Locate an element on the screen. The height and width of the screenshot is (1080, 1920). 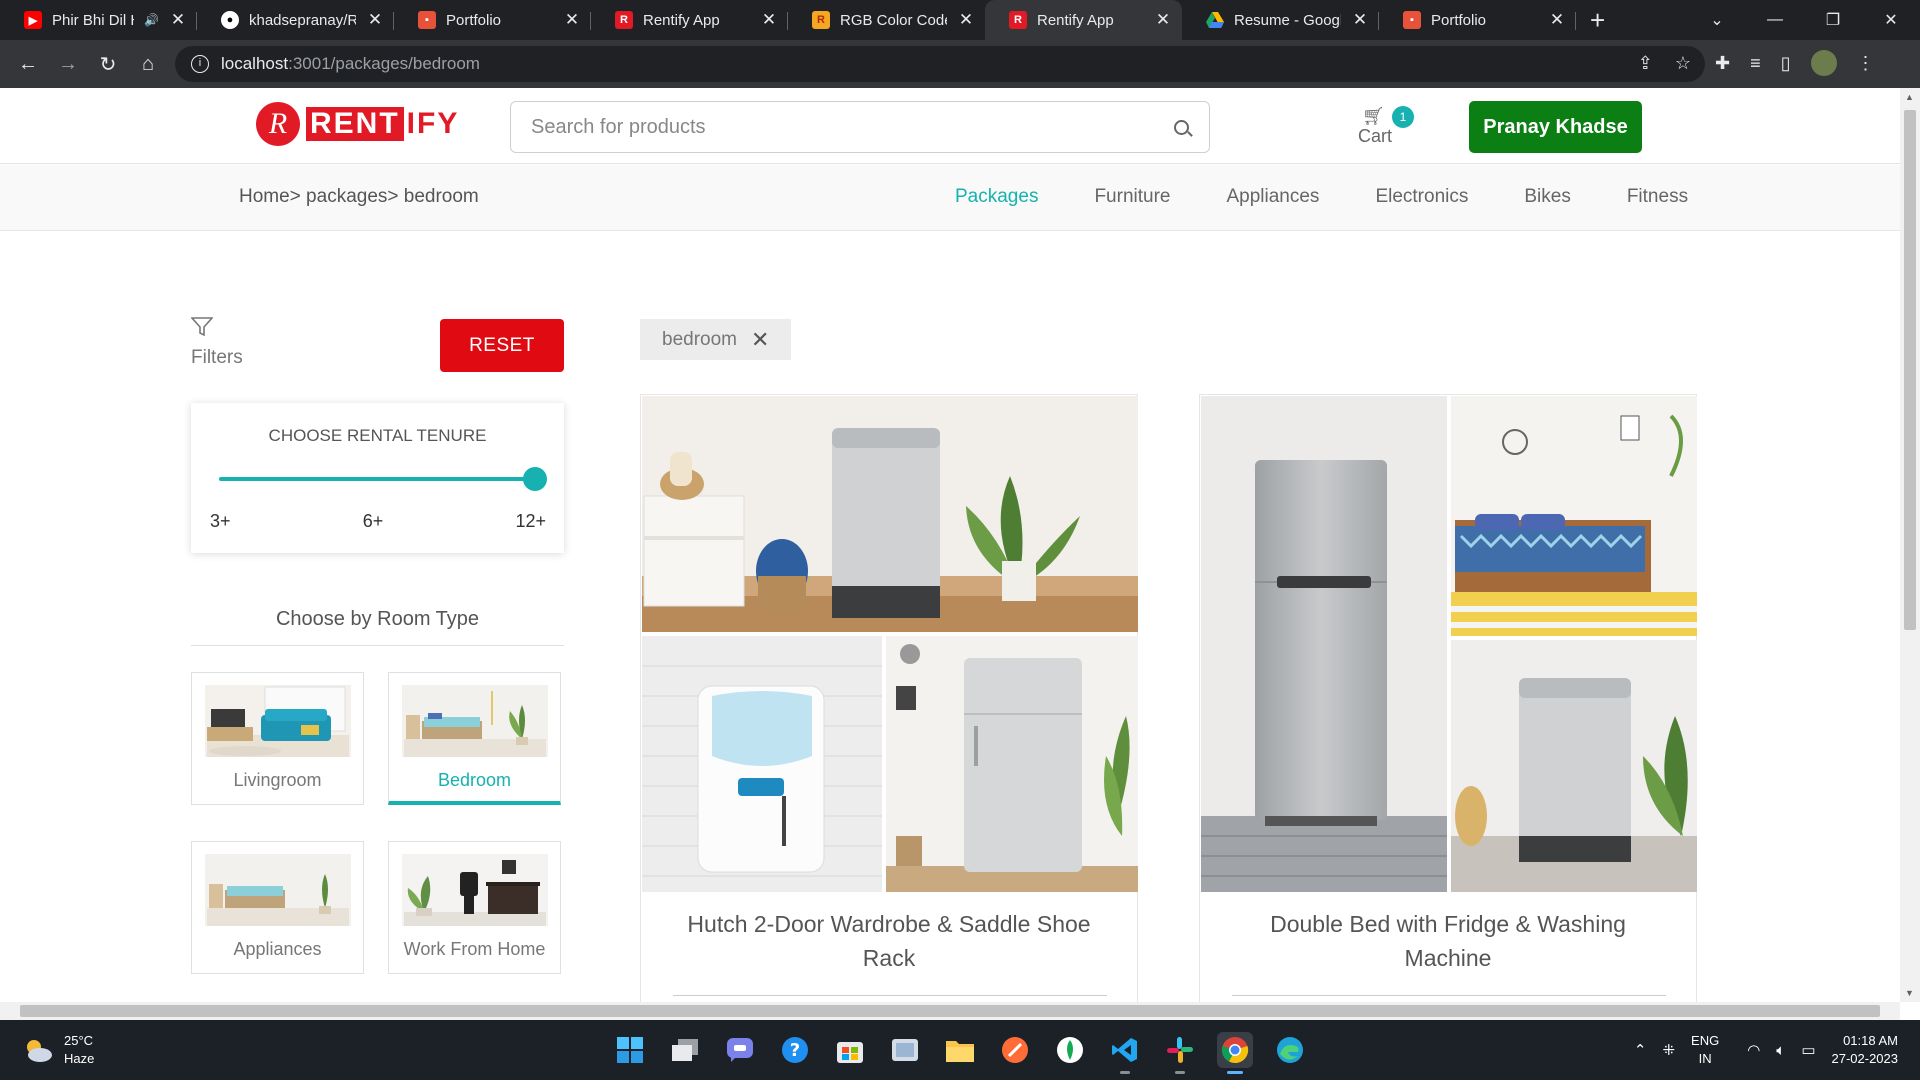
product-name: Hutch 2-Door Wardrobe & Saddle Shoe Rack is located at coordinates (889, 941).